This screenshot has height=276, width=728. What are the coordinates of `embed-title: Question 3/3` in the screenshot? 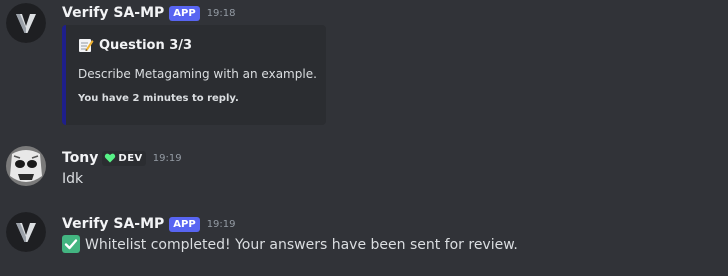 It's located at (135, 45).